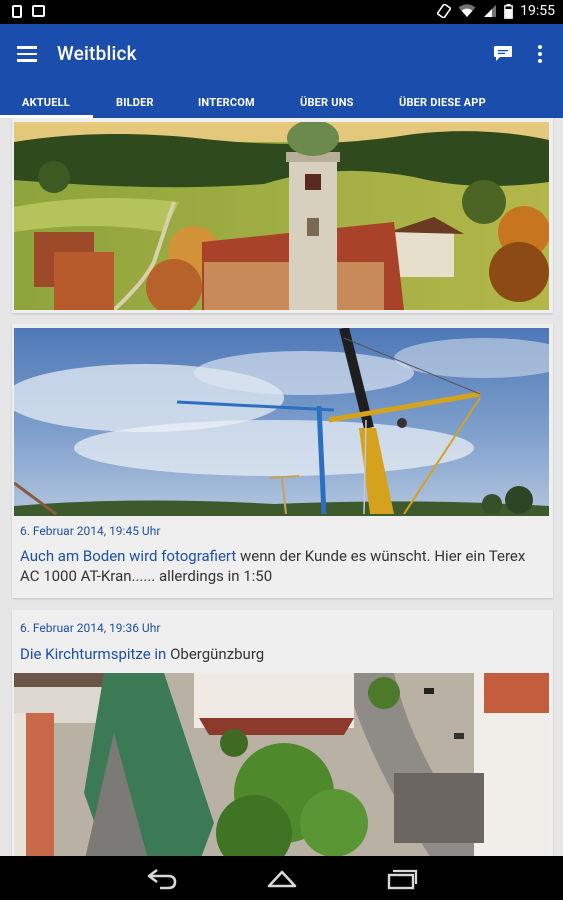  What do you see at coordinates (93, 654) in the screenshot?
I see `post-title-link: Die Kirchturmspitze in` at bounding box center [93, 654].